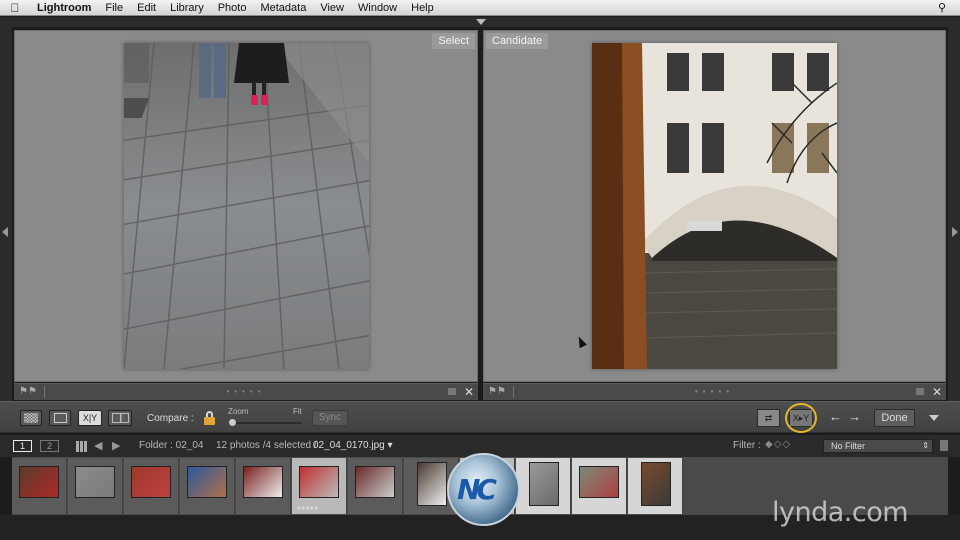 Image resolution: width=960 pixels, height=540 pixels. Describe the element at coordinates (332, 8) in the screenshot. I see `menu-view: View` at that location.